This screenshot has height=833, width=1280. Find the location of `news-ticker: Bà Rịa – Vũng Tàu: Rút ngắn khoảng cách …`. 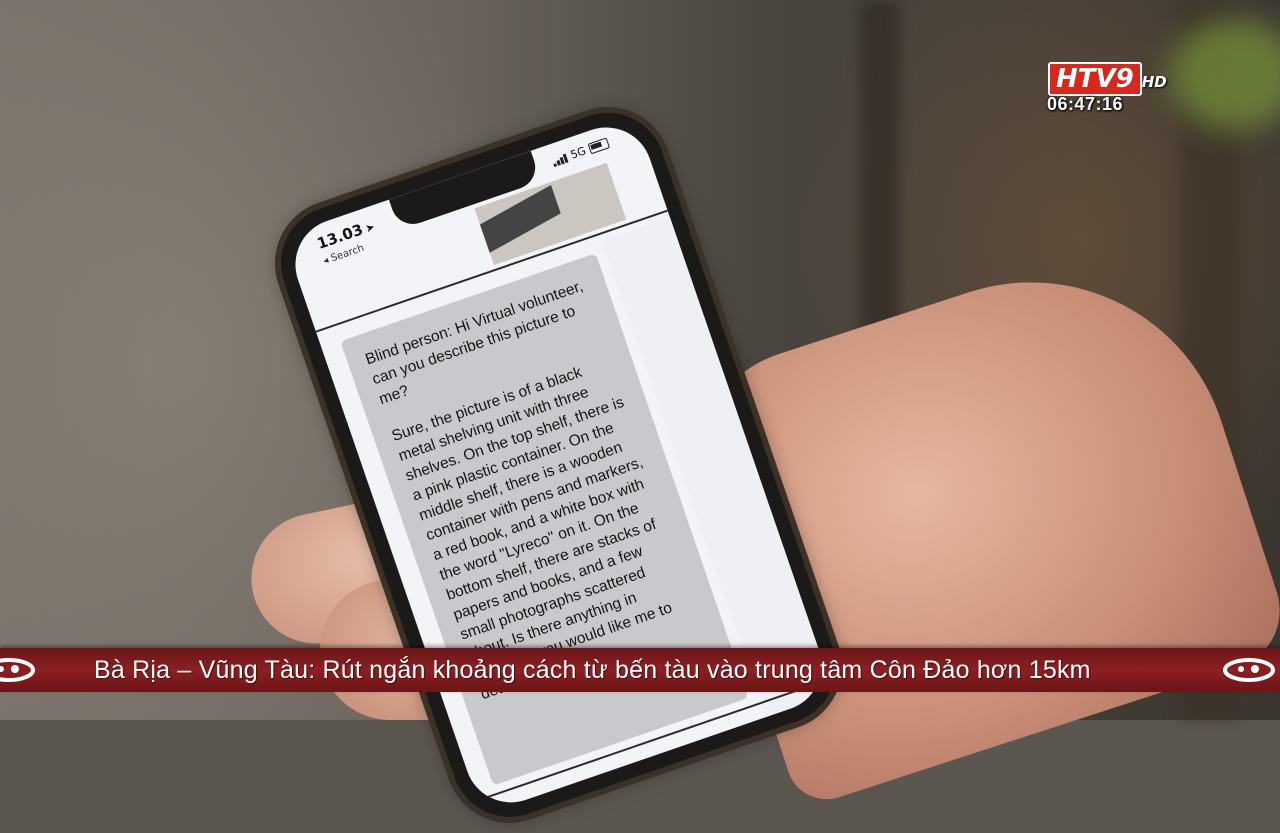

news-ticker: Bà Rịa – Vũng Tàu: Rút ngắn khoảng cách … is located at coordinates (640, 670).